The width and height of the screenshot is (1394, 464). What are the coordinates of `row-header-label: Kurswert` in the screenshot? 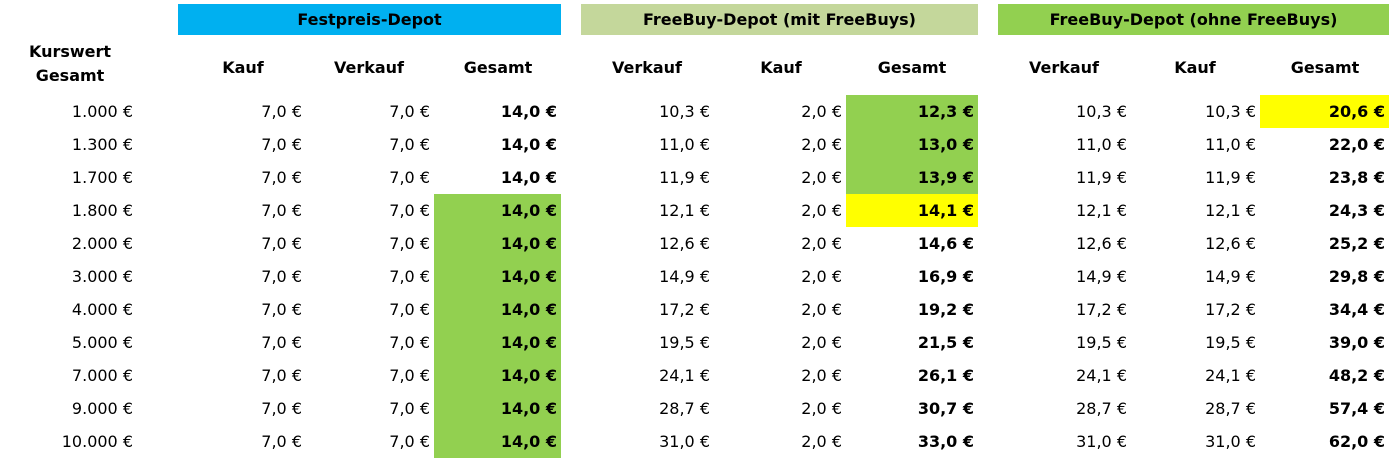 It's located at (70, 51).